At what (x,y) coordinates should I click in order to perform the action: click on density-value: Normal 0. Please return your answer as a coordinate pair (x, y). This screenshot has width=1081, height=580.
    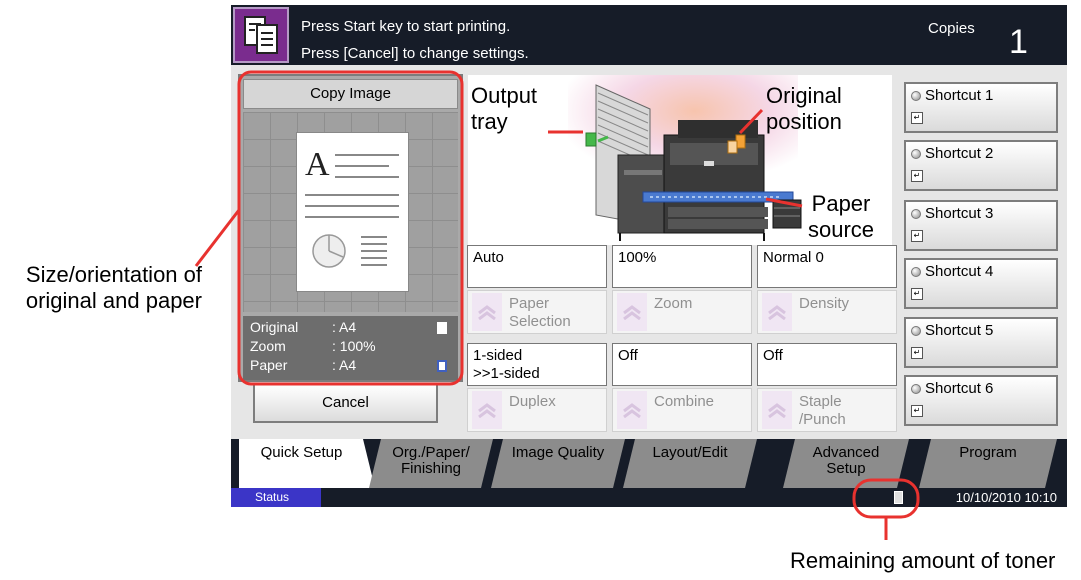
    Looking at the image, I should click on (827, 266).